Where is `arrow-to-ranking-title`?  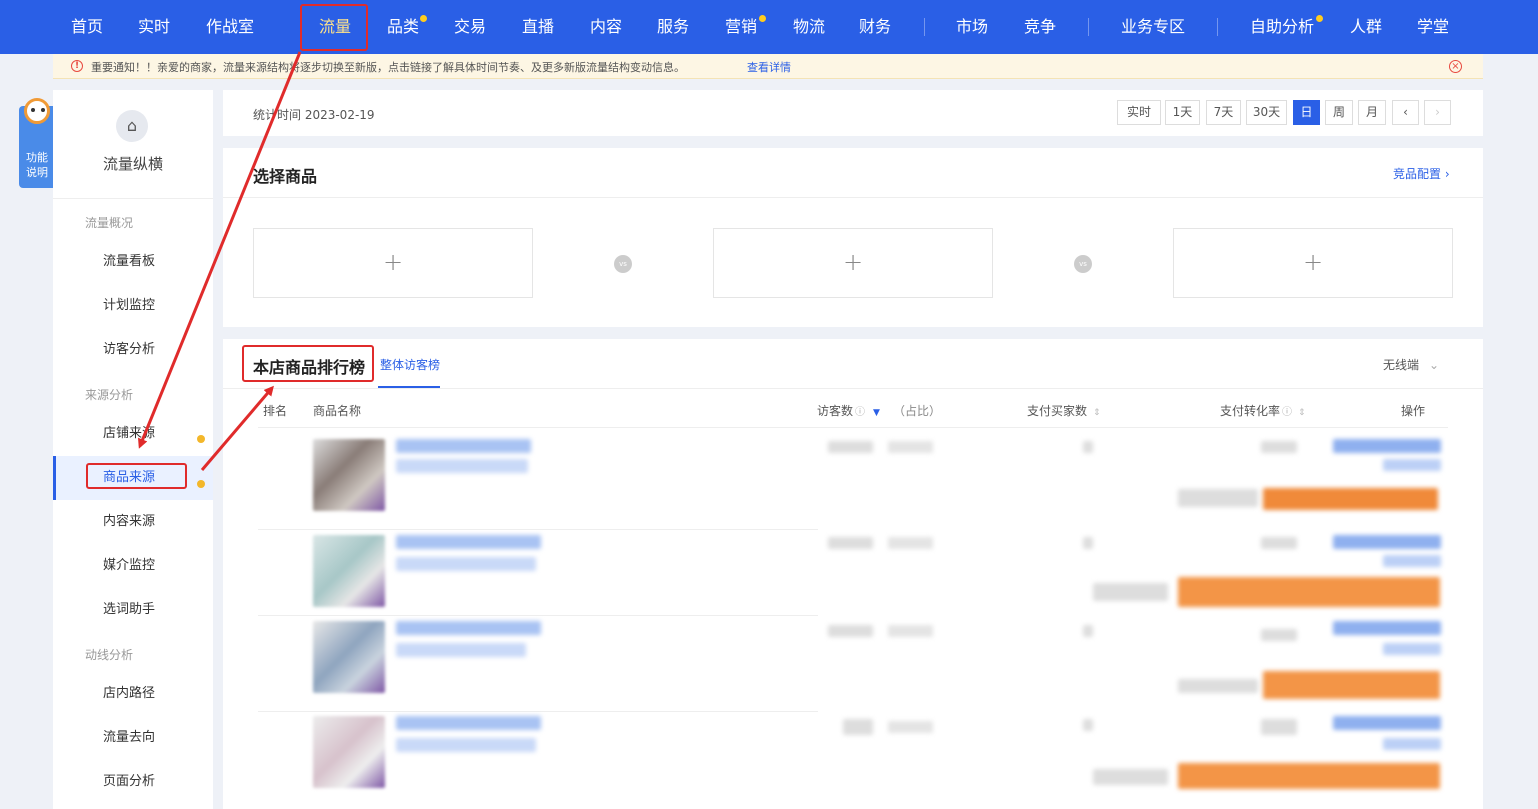 arrow-to-ranking-title is located at coordinates (237, 428).